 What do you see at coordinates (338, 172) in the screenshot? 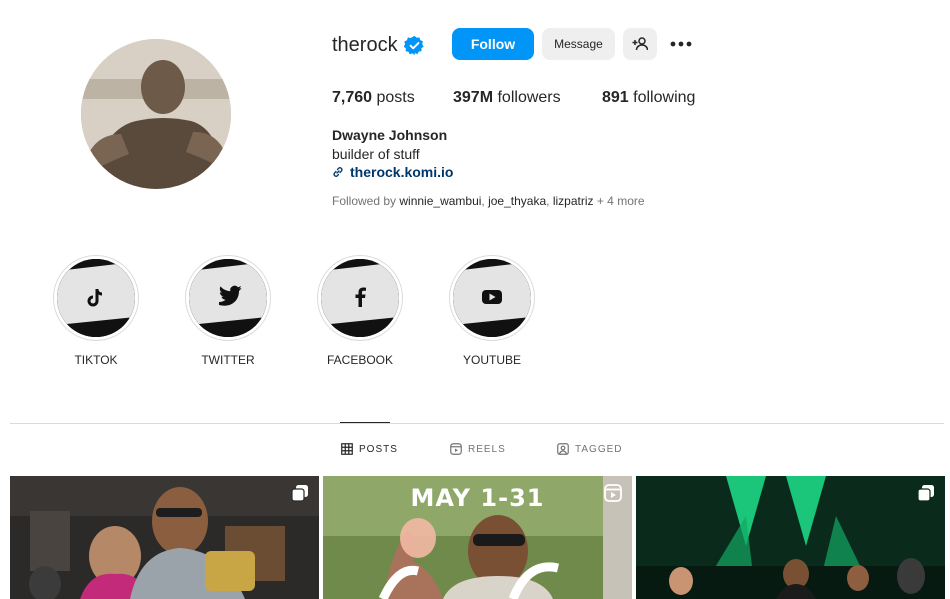
I see `link-icon` at bounding box center [338, 172].